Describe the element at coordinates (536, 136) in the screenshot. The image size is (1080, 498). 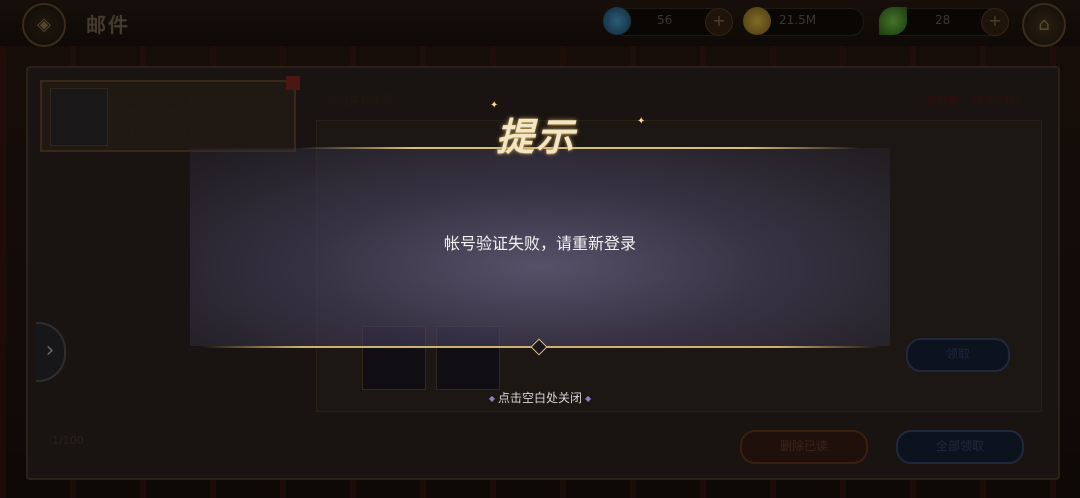
I see `dialog-title: 提示` at that location.